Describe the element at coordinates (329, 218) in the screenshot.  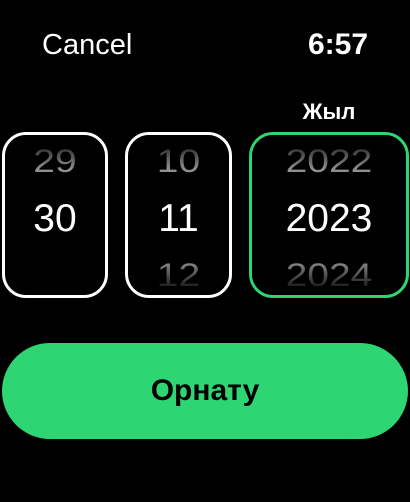
I see `year-selected-value: 2023` at that location.